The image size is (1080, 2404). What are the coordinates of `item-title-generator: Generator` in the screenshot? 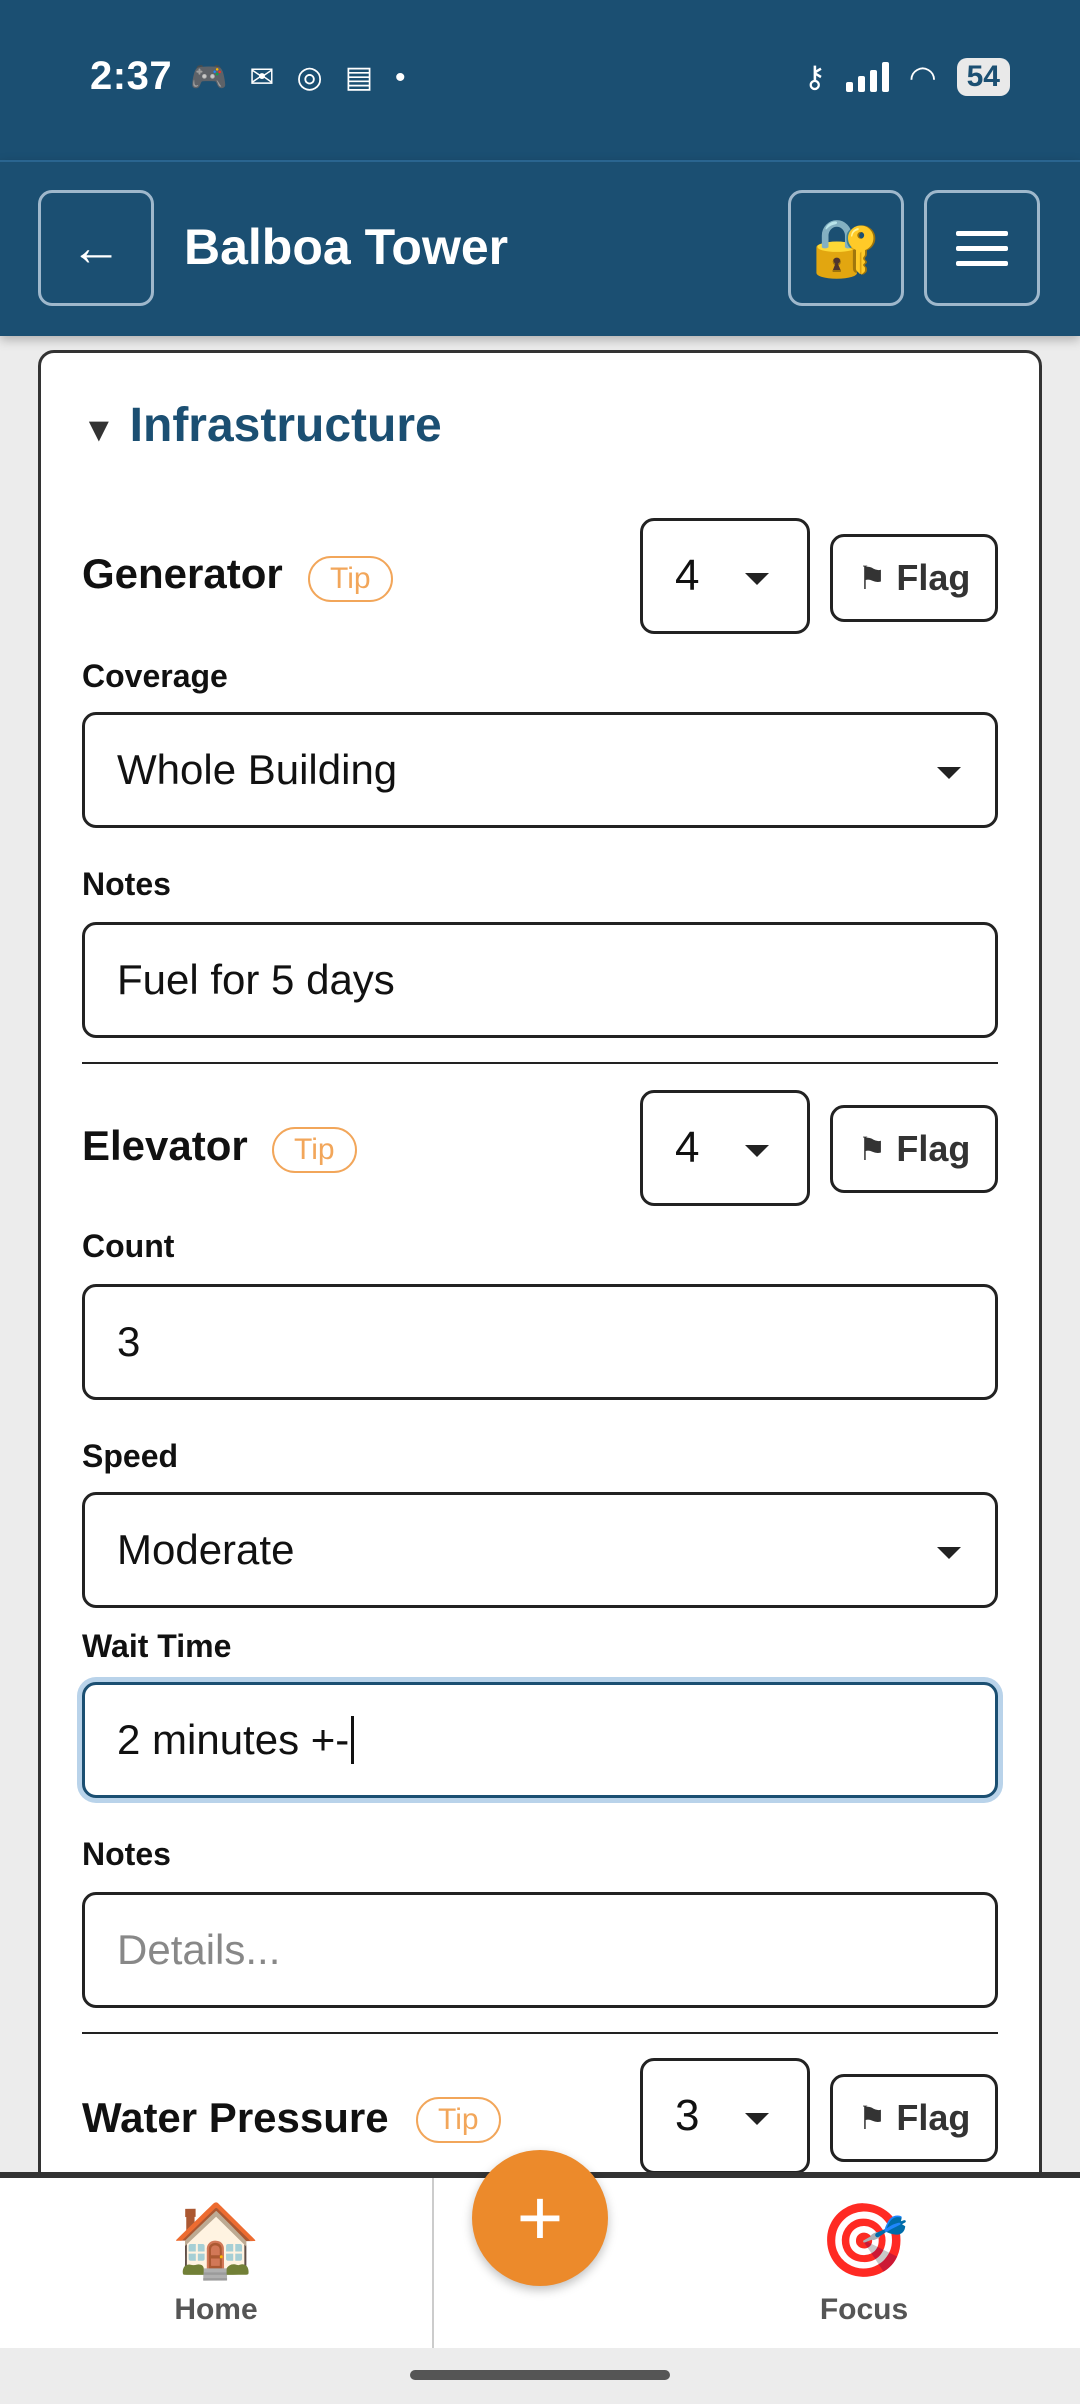 It's located at (182, 573).